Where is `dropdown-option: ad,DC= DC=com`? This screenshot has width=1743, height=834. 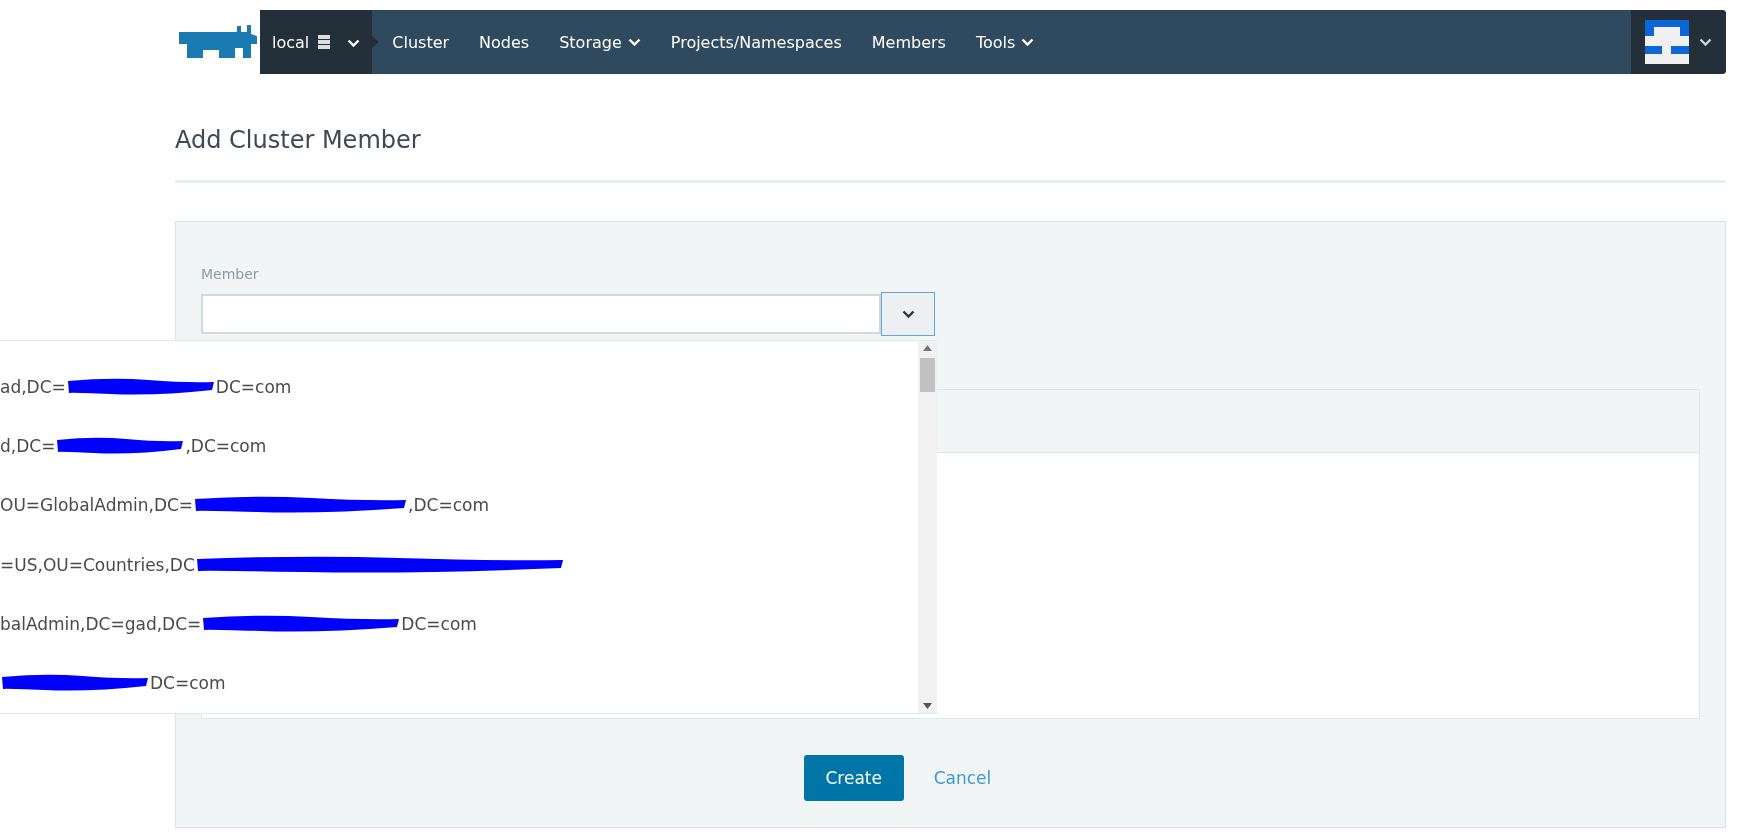
dropdown-option: ad,DC= DC=com is located at coordinates (459, 387).